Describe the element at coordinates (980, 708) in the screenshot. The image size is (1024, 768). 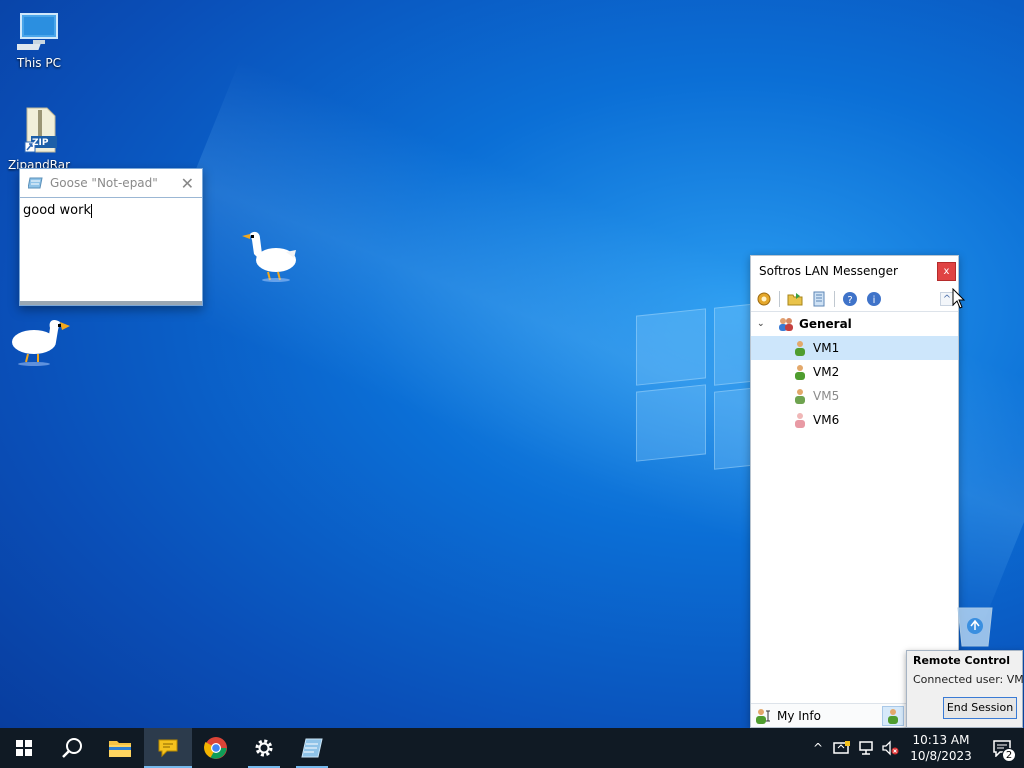
I see `end-session-button: End Session` at that location.